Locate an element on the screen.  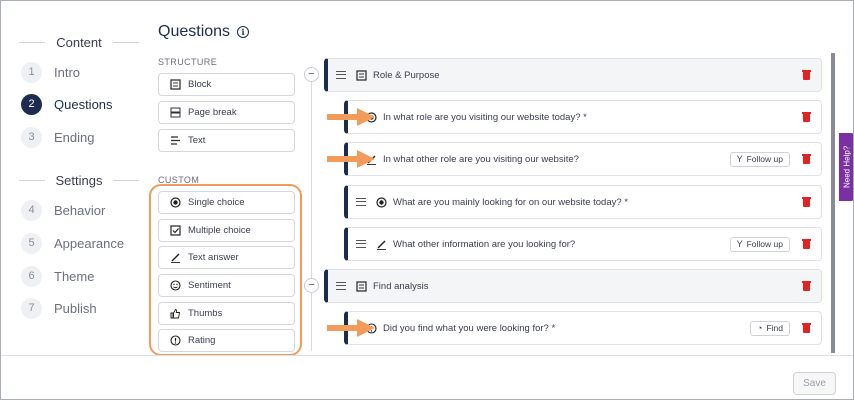
block-label: Find analysis is located at coordinates (401, 286).